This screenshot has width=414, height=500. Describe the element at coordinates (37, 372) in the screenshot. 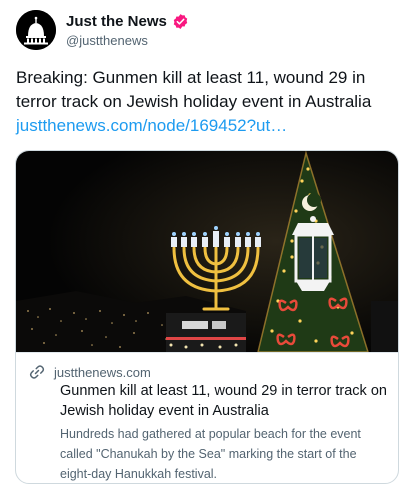

I see `link-icon` at that location.